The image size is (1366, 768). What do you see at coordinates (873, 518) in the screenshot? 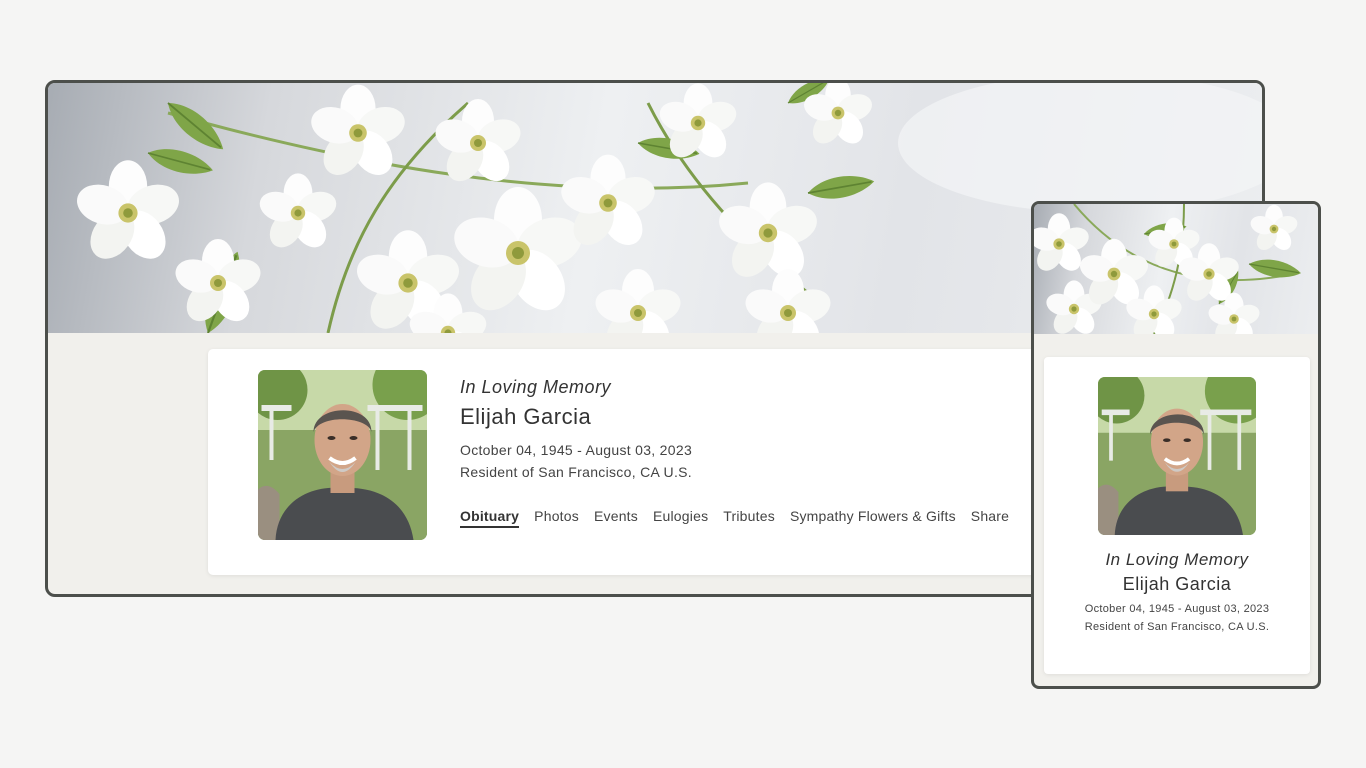
I see `tab-sympathy-flowers-gifts: Sympathy Flowers & Gifts` at bounding box center [873, 518].